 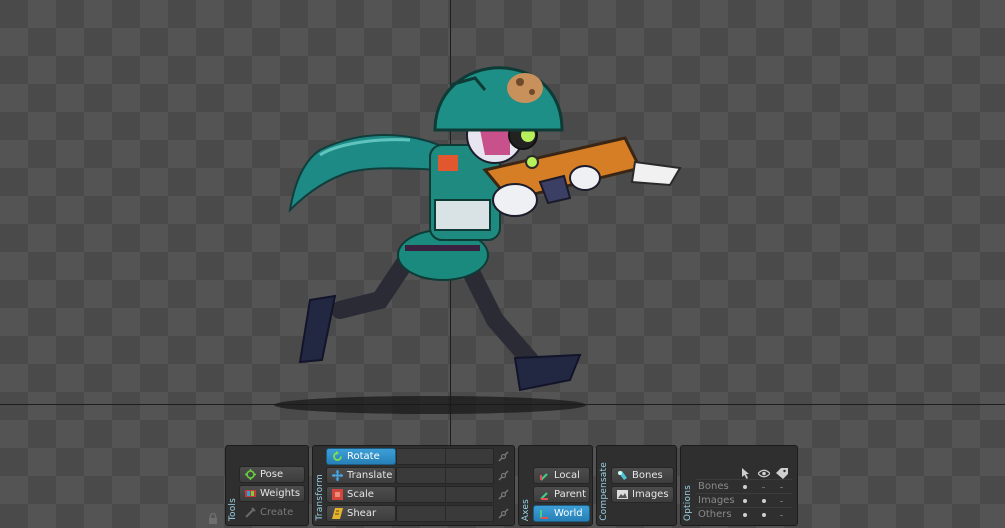 I want to click on rotate-icon, so click(x=337, y=456).